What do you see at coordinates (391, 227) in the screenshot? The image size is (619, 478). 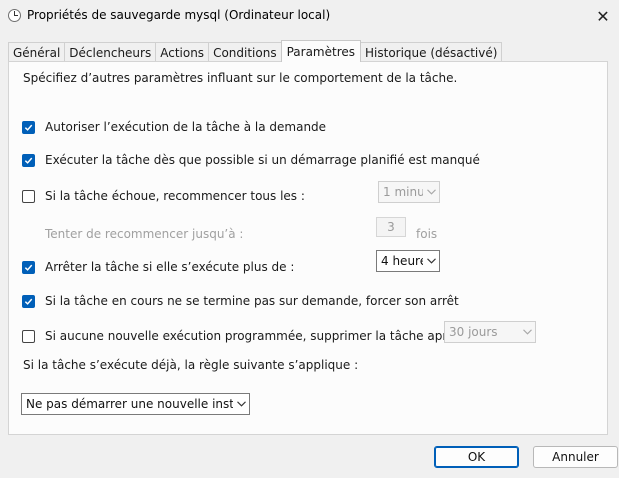 I see `restart-attempts-input: 3` at bounding box center [391, 227].